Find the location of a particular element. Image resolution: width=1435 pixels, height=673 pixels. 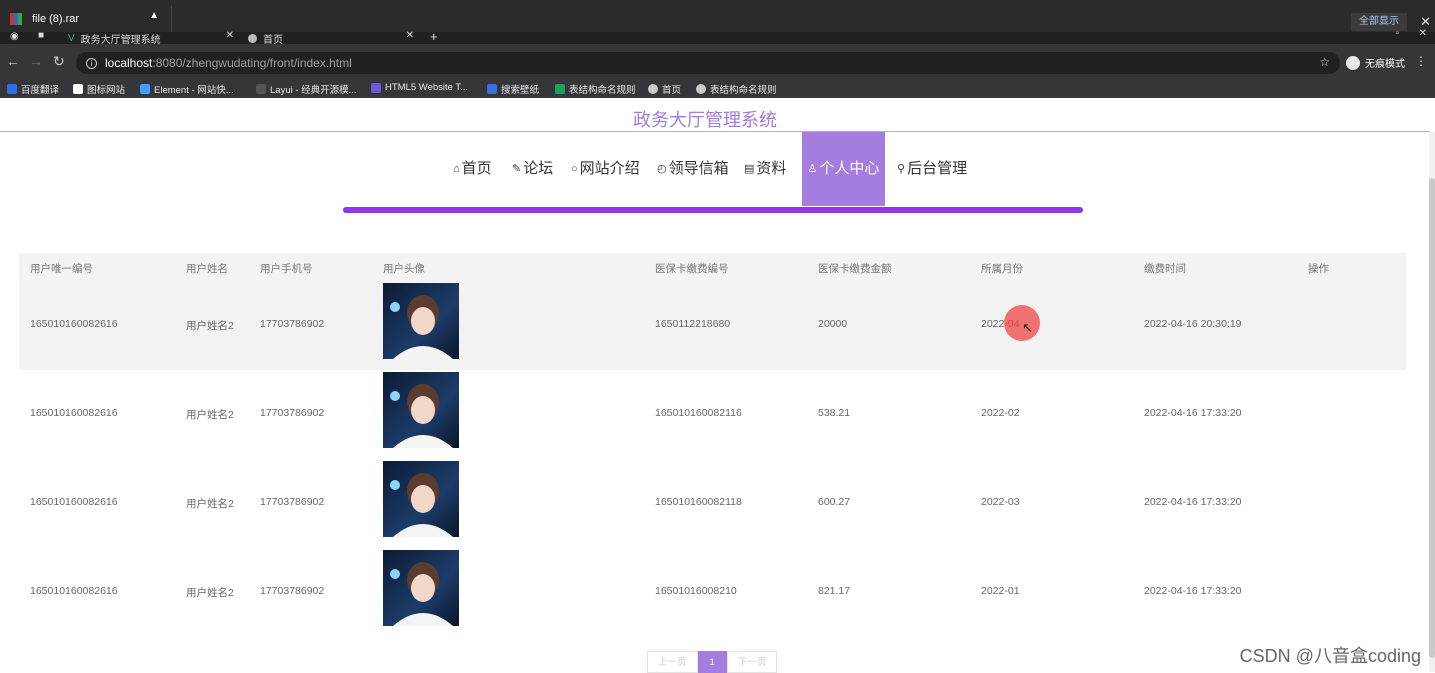

incognito-indicator: 无痕模式 is located at coordinates (1375, 62).